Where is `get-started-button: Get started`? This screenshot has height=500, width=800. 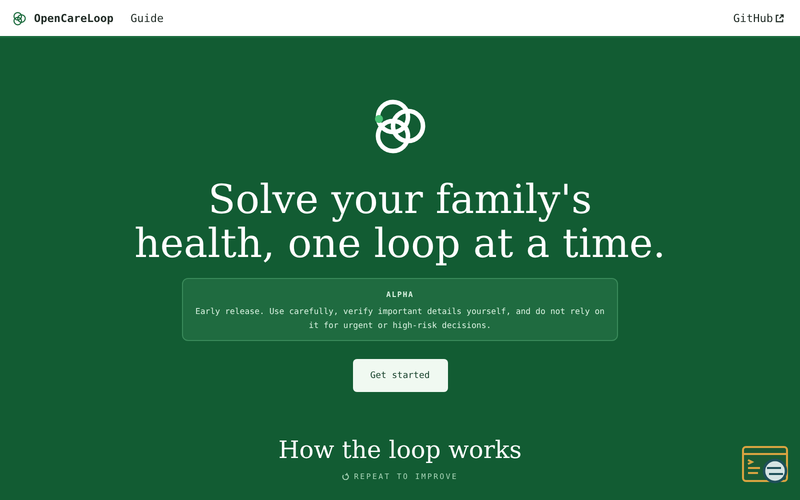 get-started-button: Get started is located at coordinates (400, 375).